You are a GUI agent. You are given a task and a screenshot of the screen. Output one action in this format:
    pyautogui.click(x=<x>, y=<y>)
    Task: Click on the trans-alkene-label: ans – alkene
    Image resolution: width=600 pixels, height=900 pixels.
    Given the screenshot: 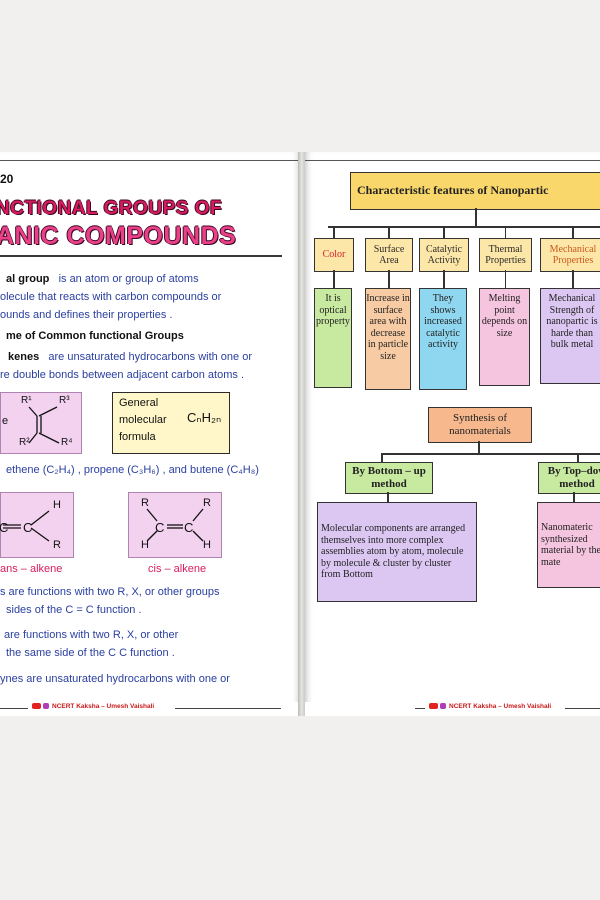 What is the action you would take?
    pyautogui.click(x=31, y=569)
    